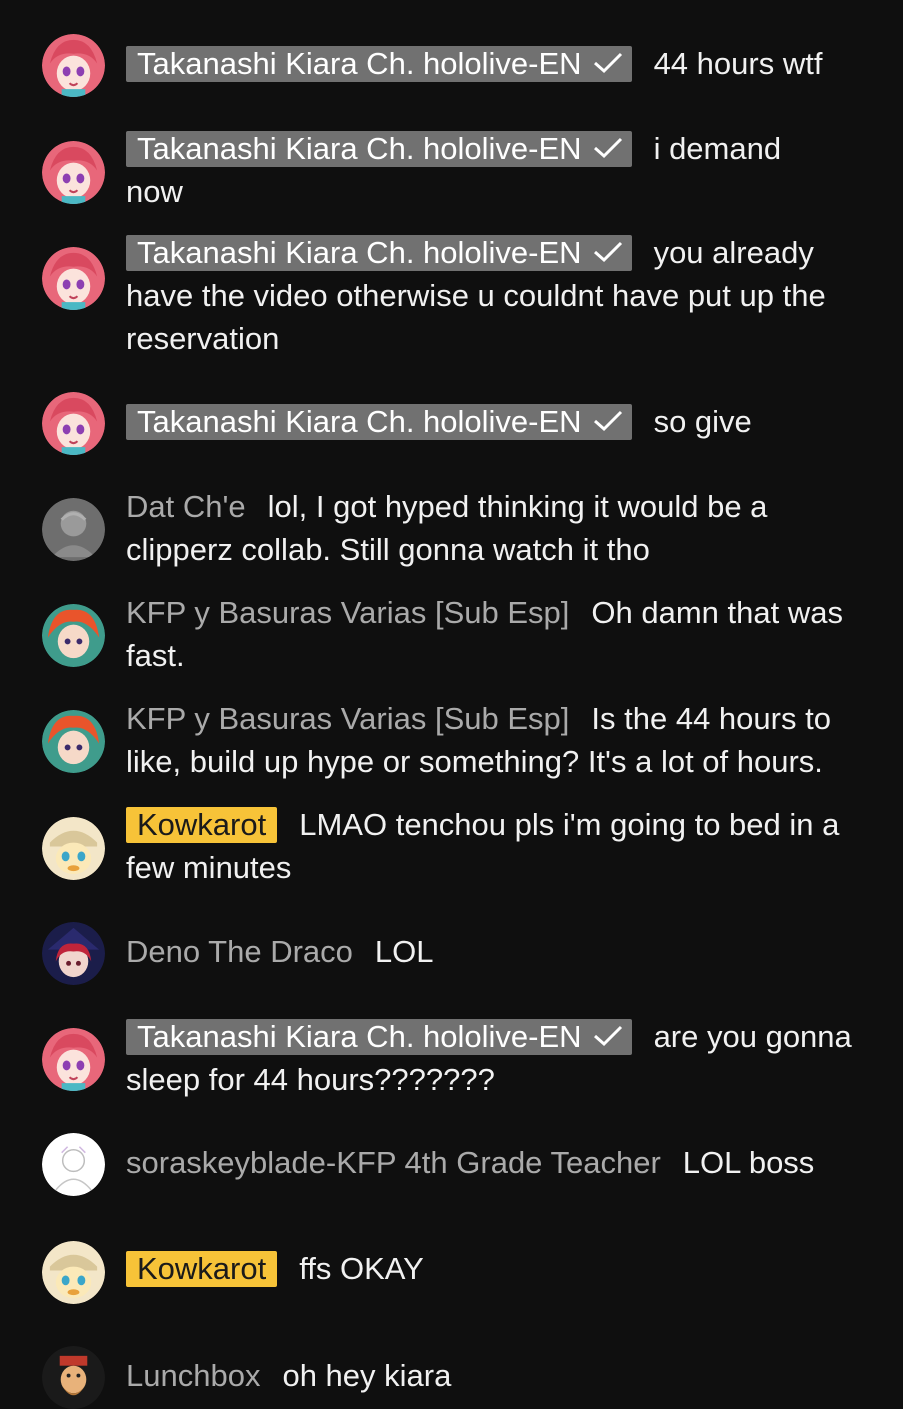 Image resolution: width=903 pixels, height=1409 pixels. What do you see at coordinates (186, 506) in the screenshot?
I see `author-name: Dat Ch'e` at bounding box center [186, 506].